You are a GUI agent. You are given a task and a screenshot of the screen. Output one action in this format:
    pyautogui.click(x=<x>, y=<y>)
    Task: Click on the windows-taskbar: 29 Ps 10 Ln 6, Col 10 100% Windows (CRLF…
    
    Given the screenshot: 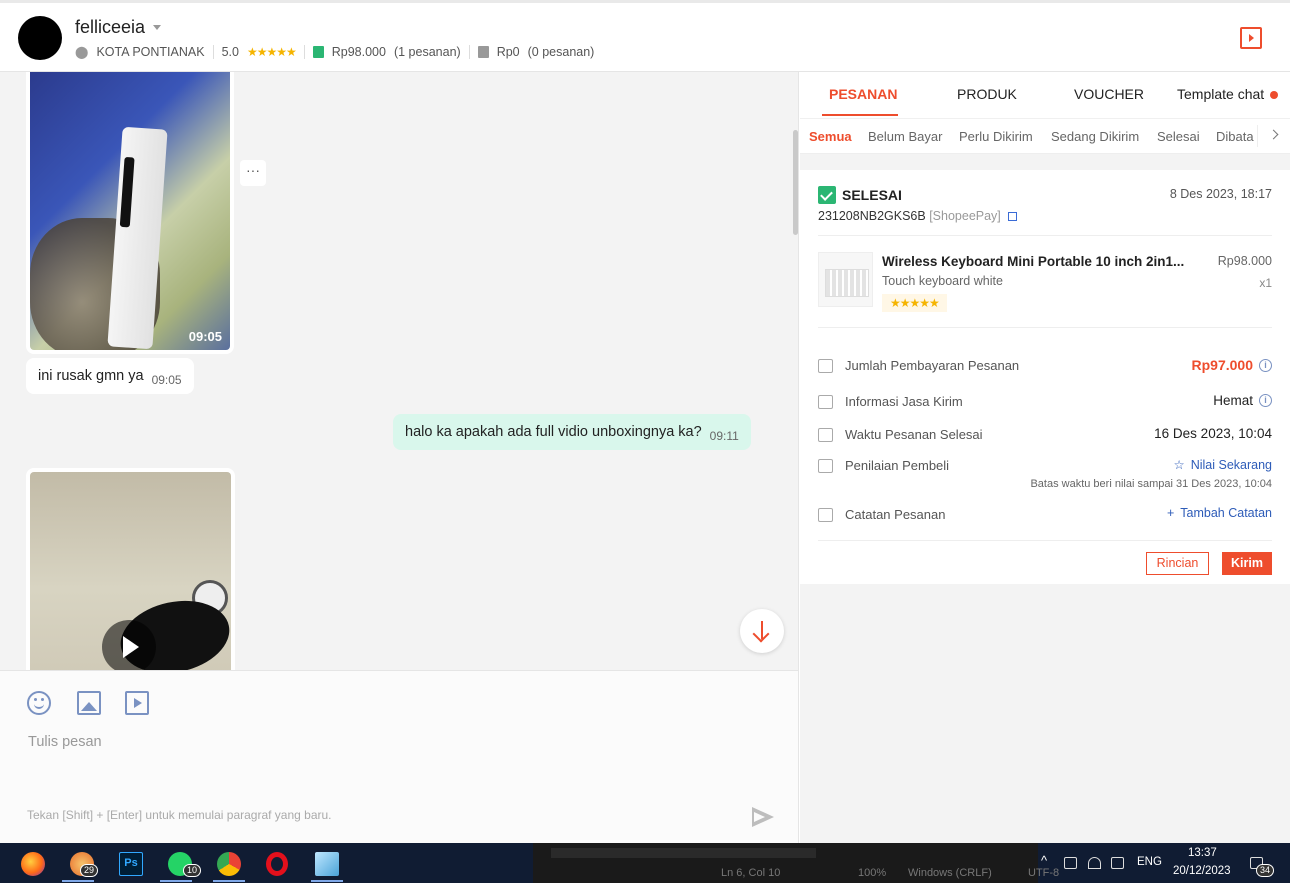 What is the action you would take?
    pyautogui.click(x=645, y=863)
    